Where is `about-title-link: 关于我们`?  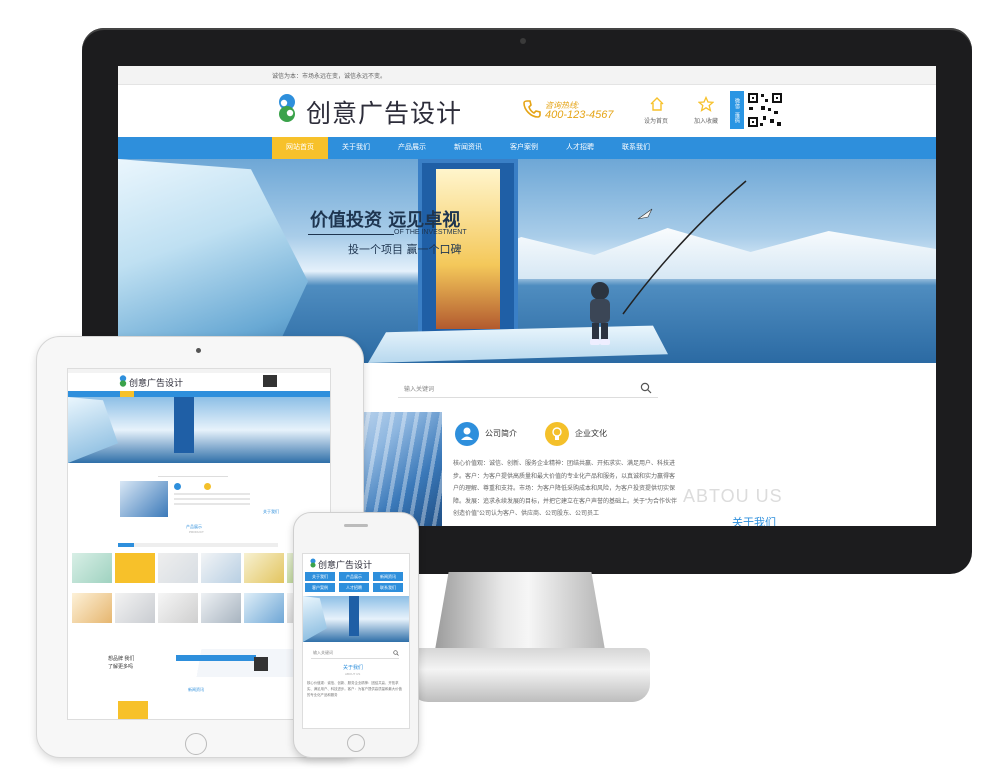
about-title-link: 关于我们 is located at coordinates (754, 520).